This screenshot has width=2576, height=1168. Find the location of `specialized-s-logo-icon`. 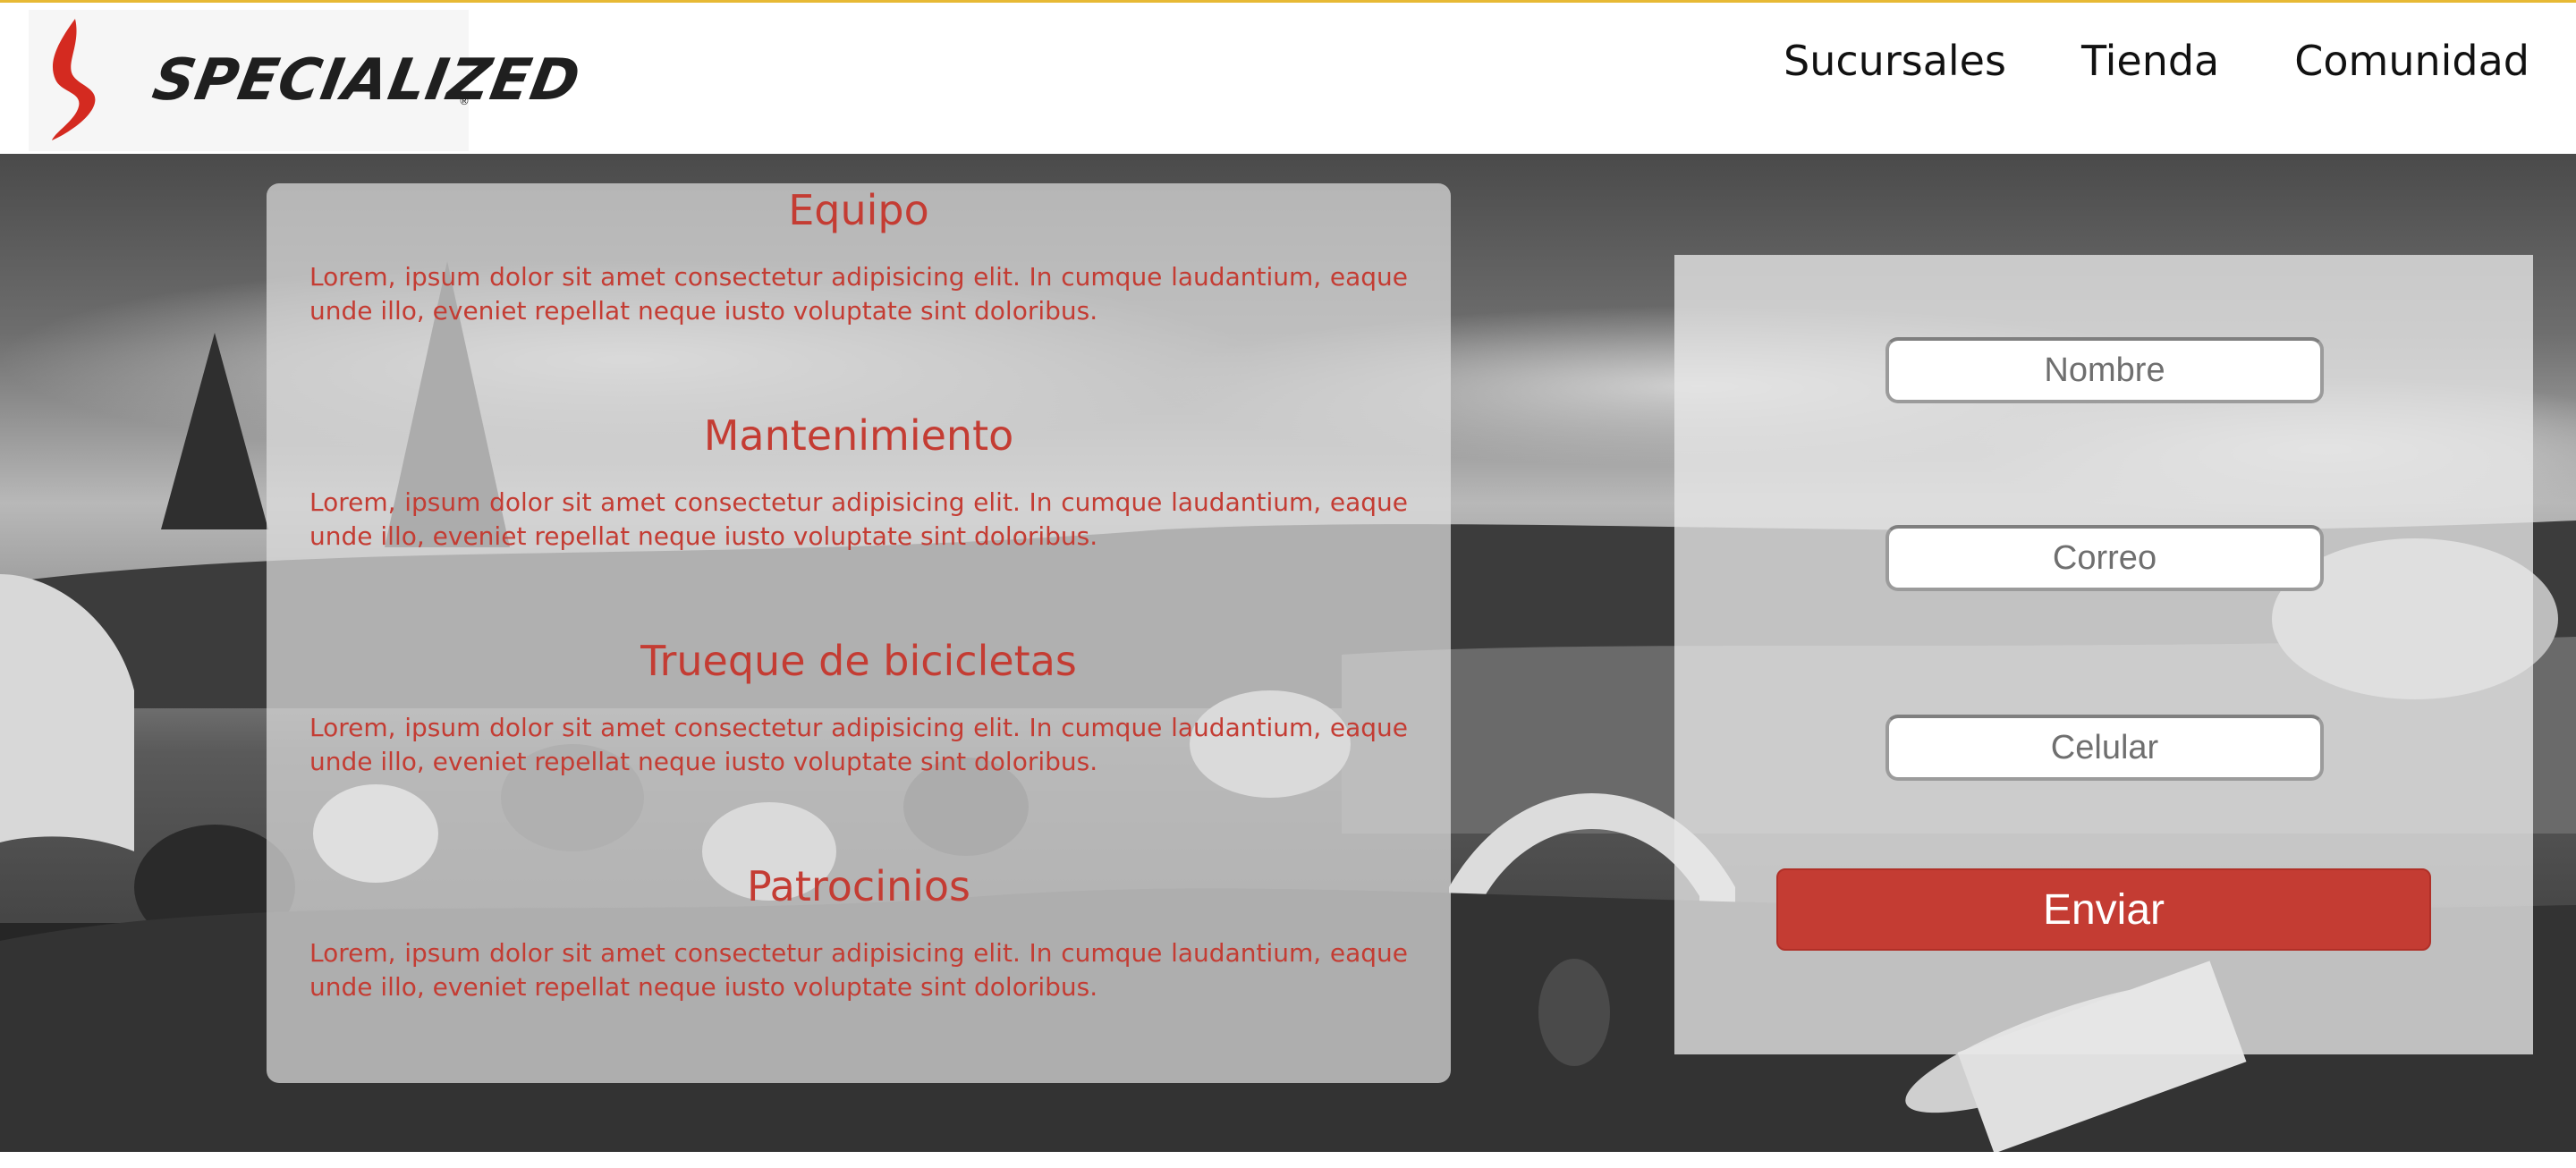

specialized-s-logo-icon is located at coordinates (74, 79).